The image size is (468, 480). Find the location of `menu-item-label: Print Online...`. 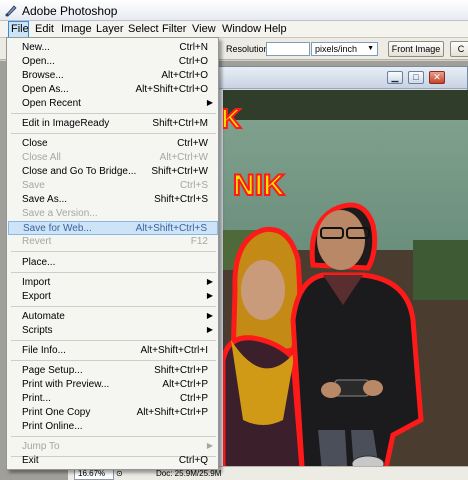

menu-item-label: Print Online... is located at coordinates (52, 426).